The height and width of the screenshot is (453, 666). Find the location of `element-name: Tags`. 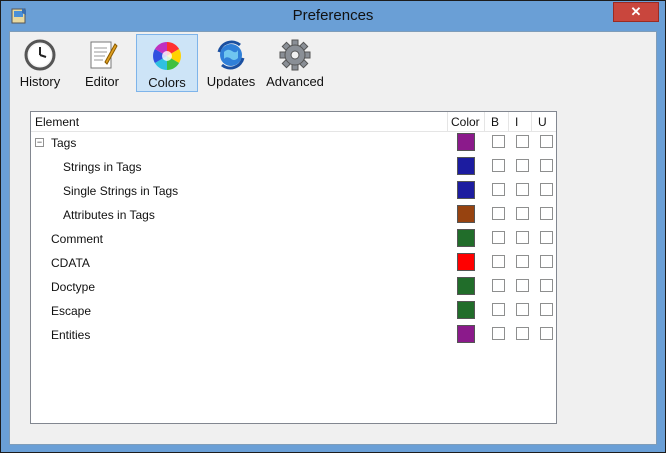

element-name: Tags is located at coordinates (64, 143).